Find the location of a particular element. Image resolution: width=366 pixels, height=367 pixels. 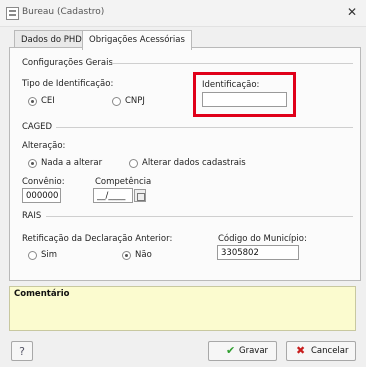

calendar-icon is located at coordinates (140, 195).